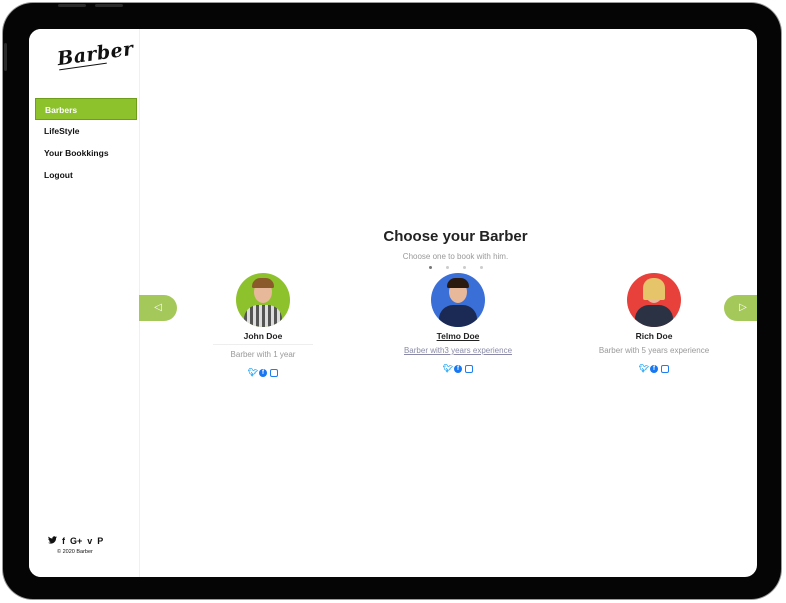 This screenshot has height=603, width=786. I want to click on barber-card: John Doe Barber with 1 year 🐦︎ f, so click(263, 325).